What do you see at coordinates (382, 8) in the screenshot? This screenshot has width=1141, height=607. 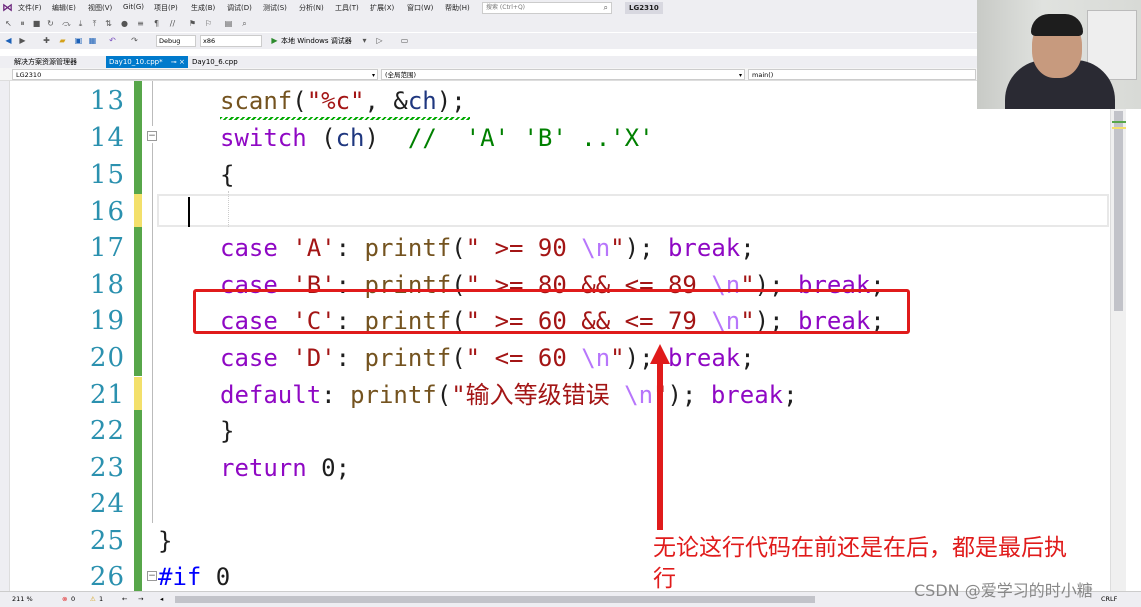 I see `menu-extensions: 扩展(X)` at bounding box center [382, 8].